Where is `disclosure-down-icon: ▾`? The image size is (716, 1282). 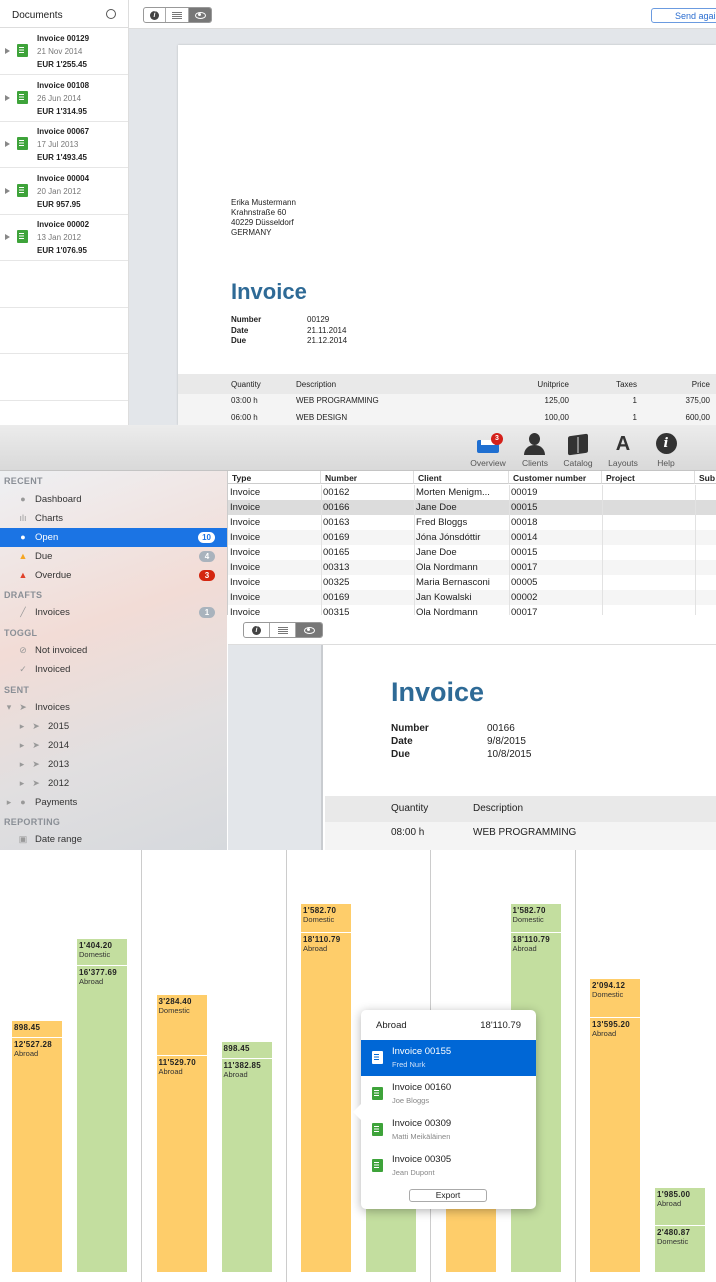
disclosure-down-icon: ▾ is located at coordinates (9, 707).